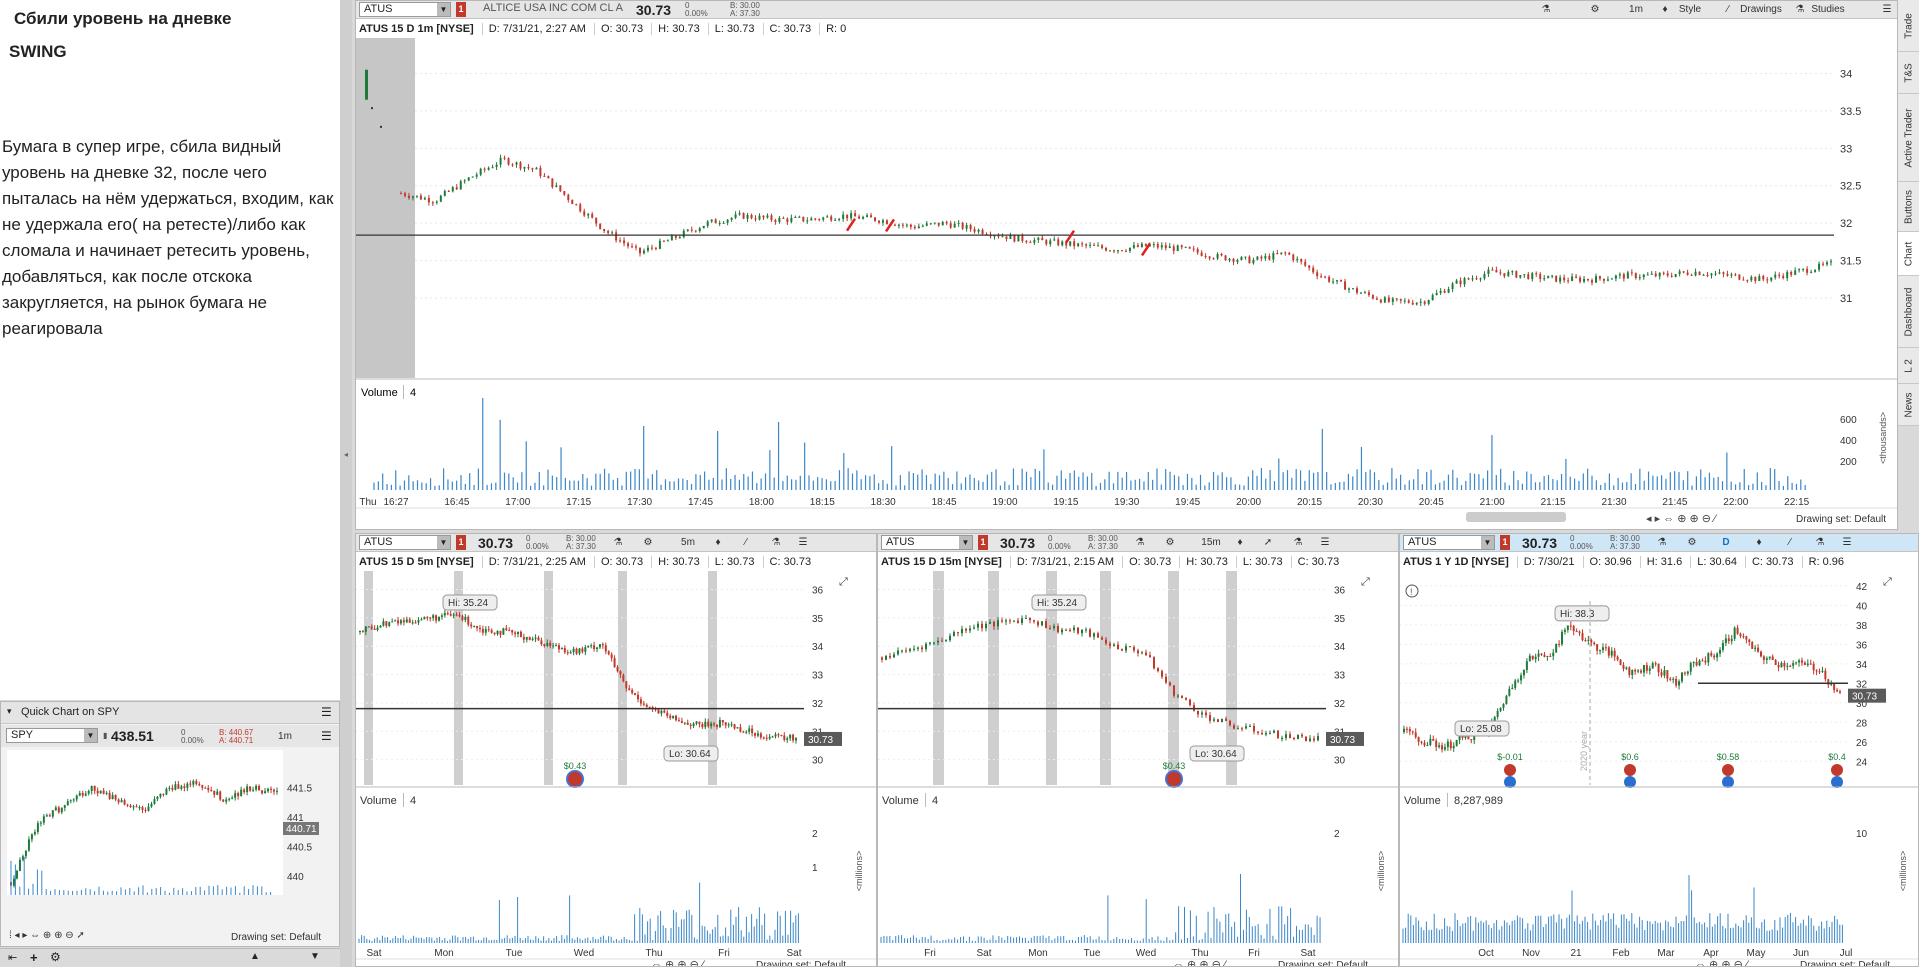 Image resolution: width=1919 pixels, height=967 pixels. I want to click on earnings-icon, so click(1510, 770).